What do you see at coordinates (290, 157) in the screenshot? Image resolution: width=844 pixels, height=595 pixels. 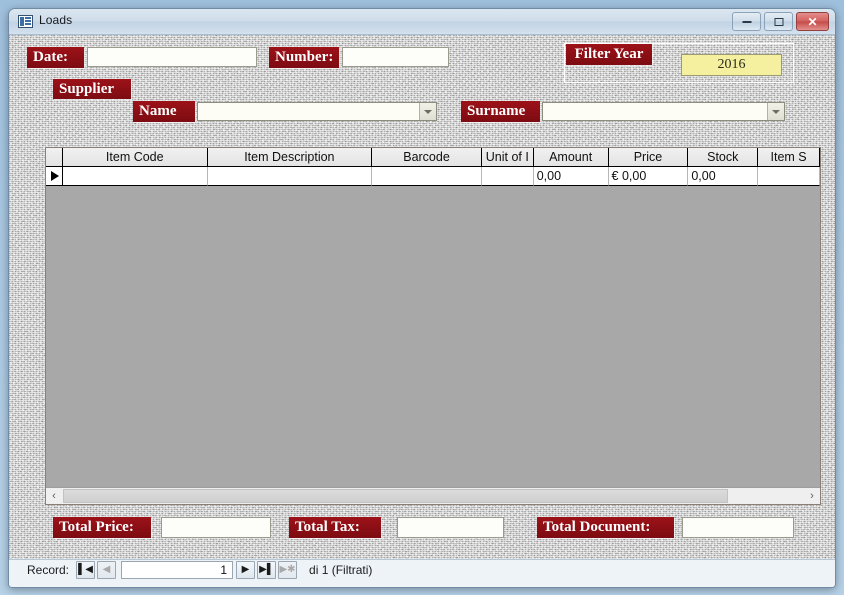 I see `column-header-item-description: Item Description` at bounding box center [290, 157].